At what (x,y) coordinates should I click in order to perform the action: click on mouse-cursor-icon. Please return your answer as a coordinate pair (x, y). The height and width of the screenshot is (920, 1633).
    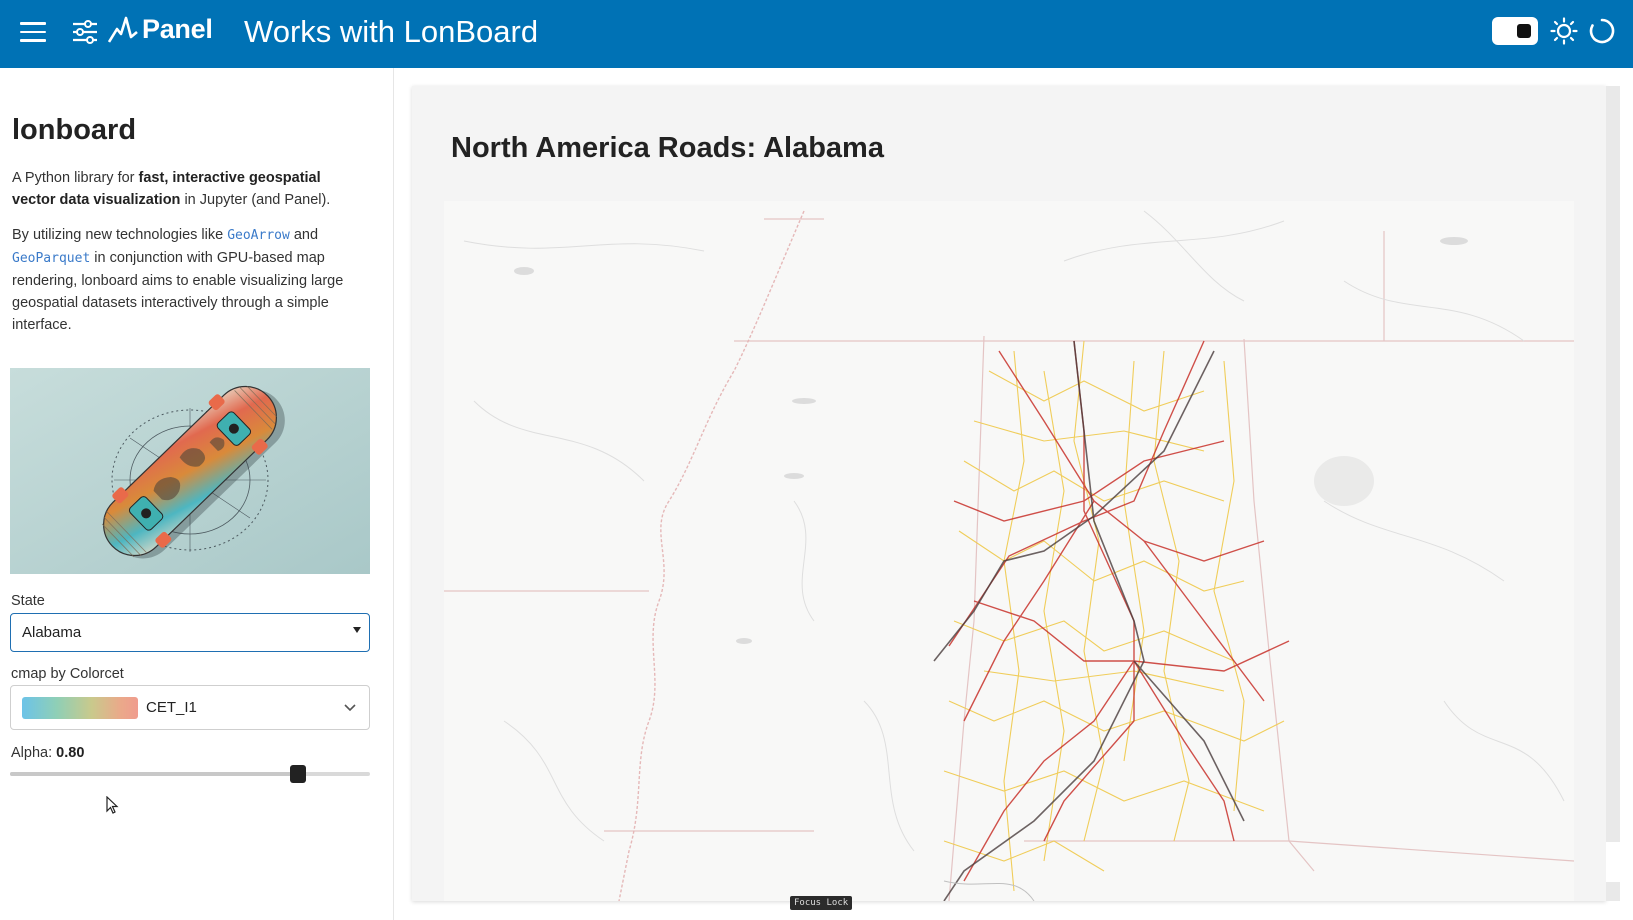
    Looking at the image, I should click on (113, 808).